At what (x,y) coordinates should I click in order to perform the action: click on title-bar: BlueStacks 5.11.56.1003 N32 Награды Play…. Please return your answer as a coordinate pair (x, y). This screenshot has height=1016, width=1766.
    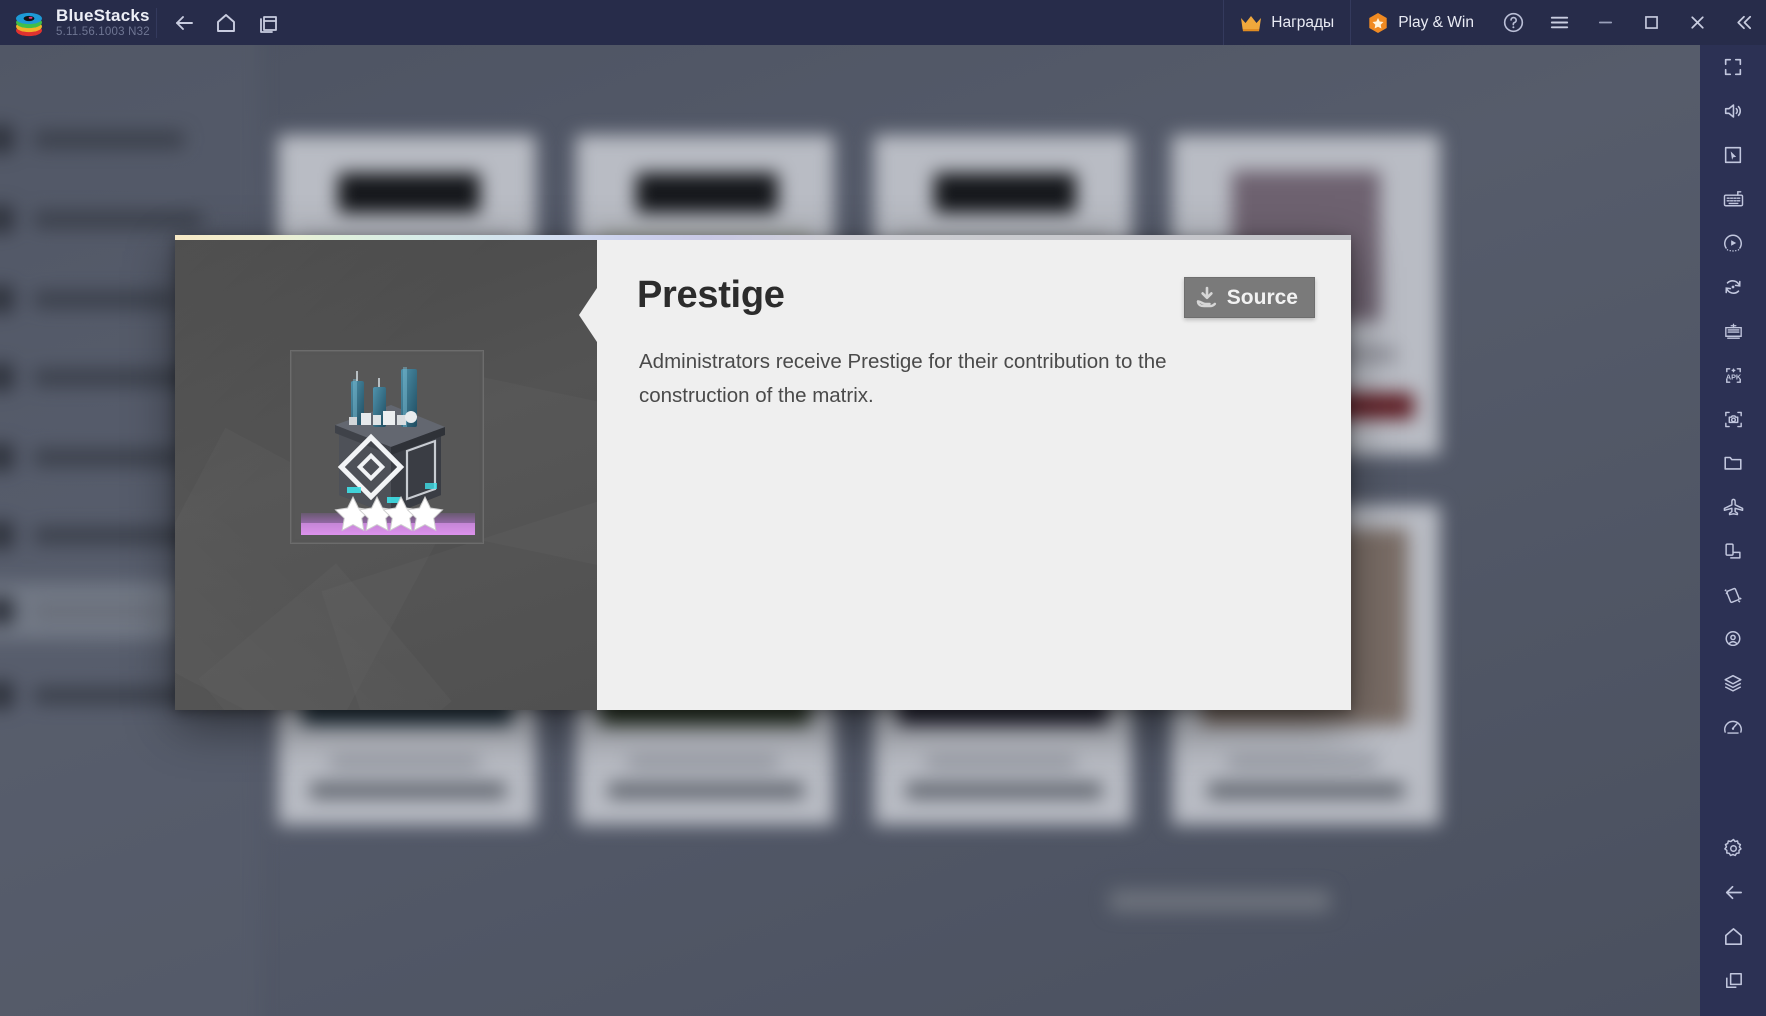
    Looking at the image, I should click on (883, 22).